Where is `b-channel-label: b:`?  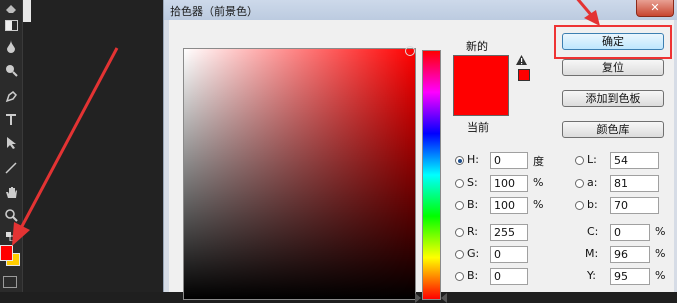
b-channel-label: b: is located at coordinates (592, 204).